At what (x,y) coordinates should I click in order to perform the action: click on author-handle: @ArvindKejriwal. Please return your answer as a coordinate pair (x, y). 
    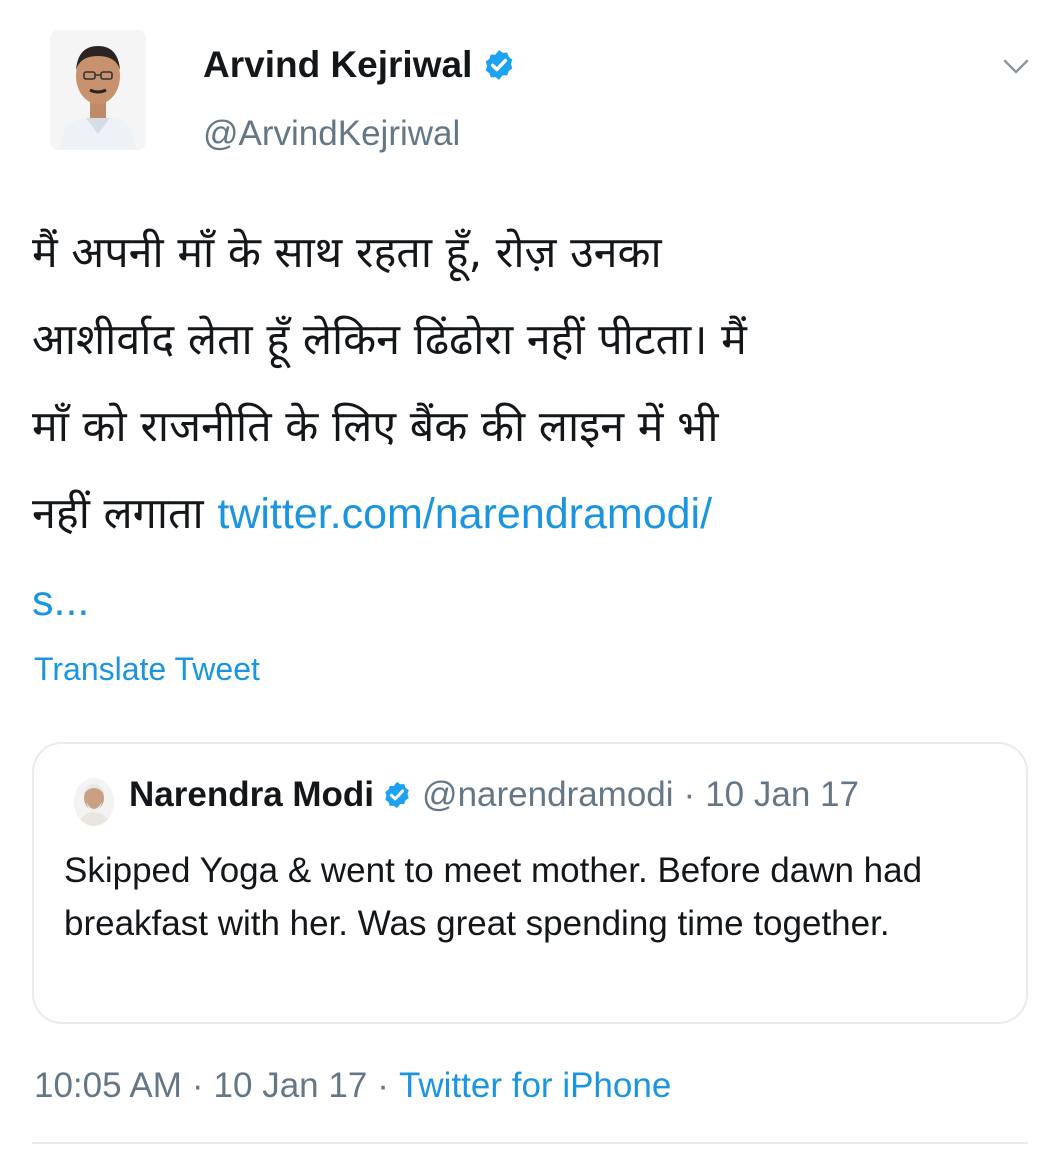
    Looking at the image, I should click on (331, 134).